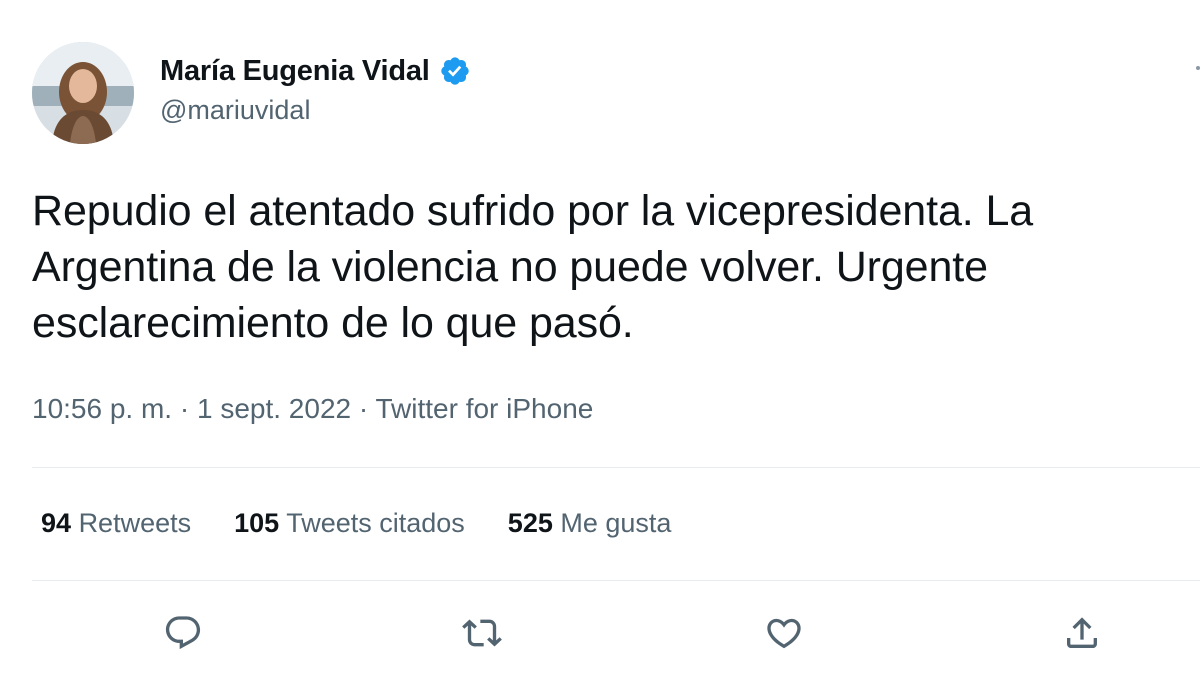 The height and width of the screenshot is (675, 1200). Describe the element at coordinates (1198, 68) in the screenshot. I see `more-options-icon` at that location.